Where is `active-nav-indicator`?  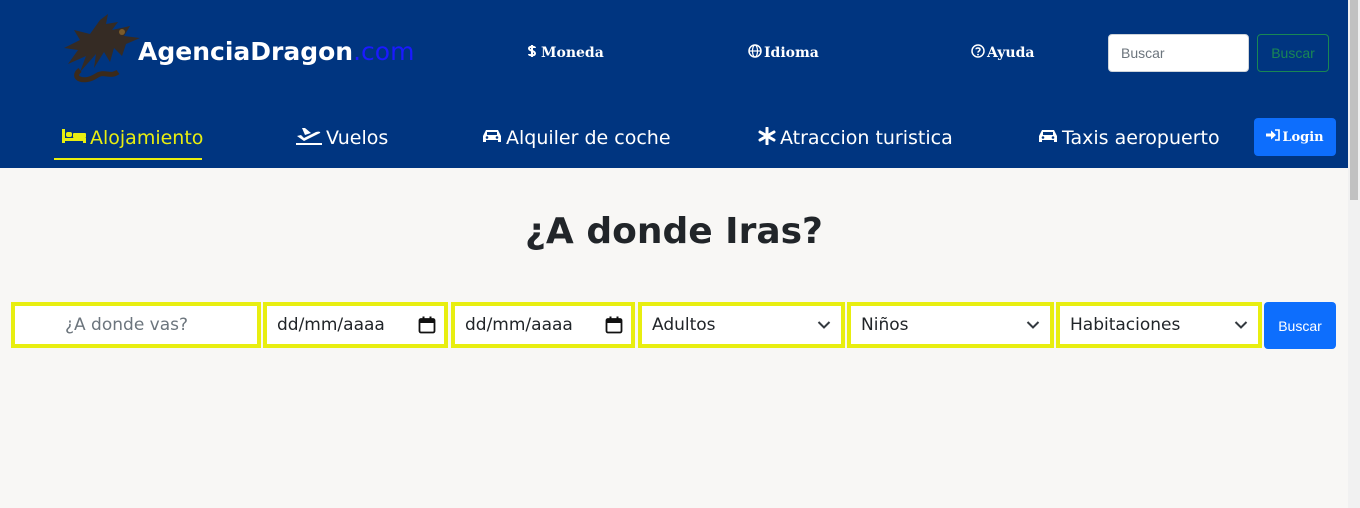
active-nav-indicator is located at coordinates (128, 159).